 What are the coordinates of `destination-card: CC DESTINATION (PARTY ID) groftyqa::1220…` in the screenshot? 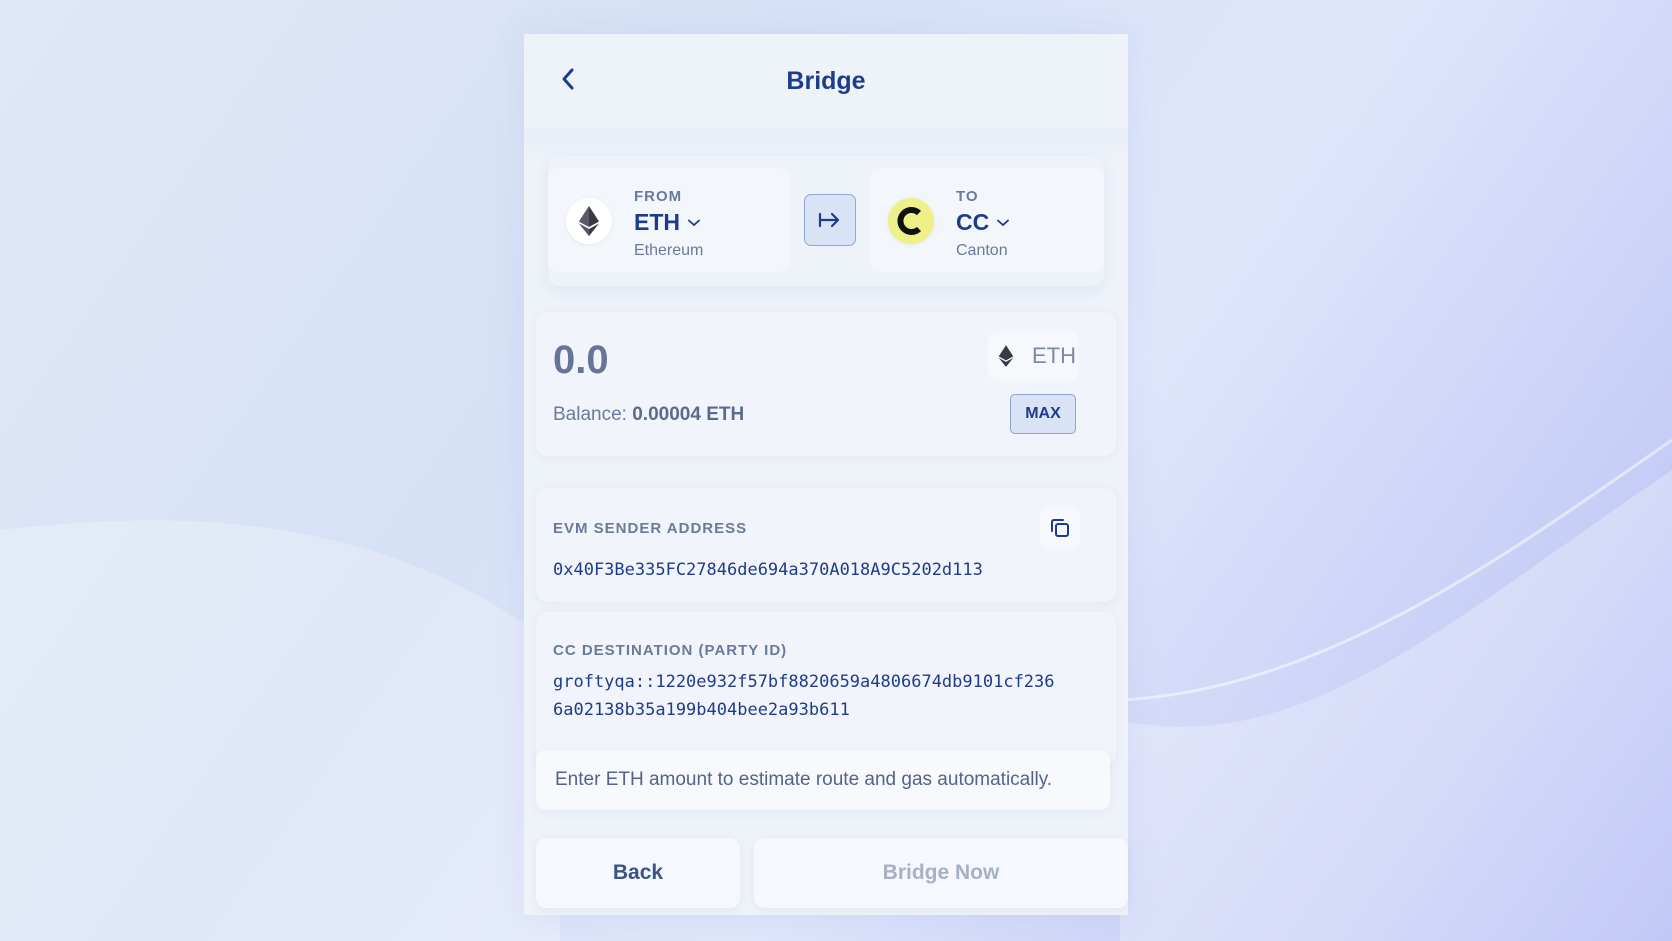 It's located at (826, 689).